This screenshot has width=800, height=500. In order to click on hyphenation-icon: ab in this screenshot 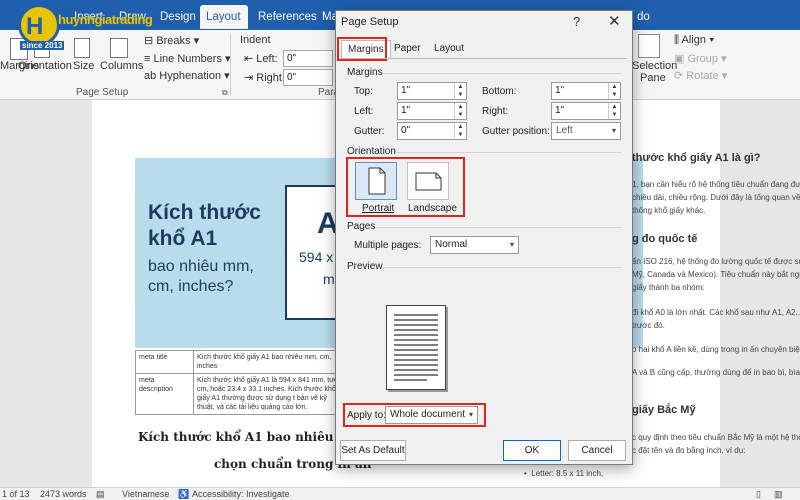, I will do `click(152, 76)`.